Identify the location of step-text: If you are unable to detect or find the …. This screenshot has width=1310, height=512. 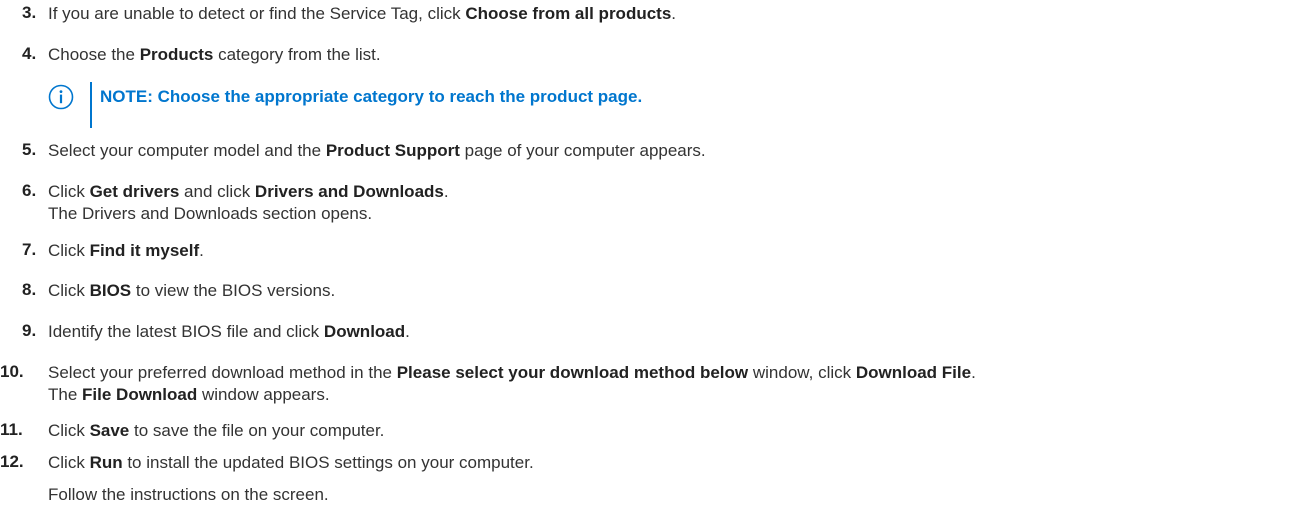
(362, 13).